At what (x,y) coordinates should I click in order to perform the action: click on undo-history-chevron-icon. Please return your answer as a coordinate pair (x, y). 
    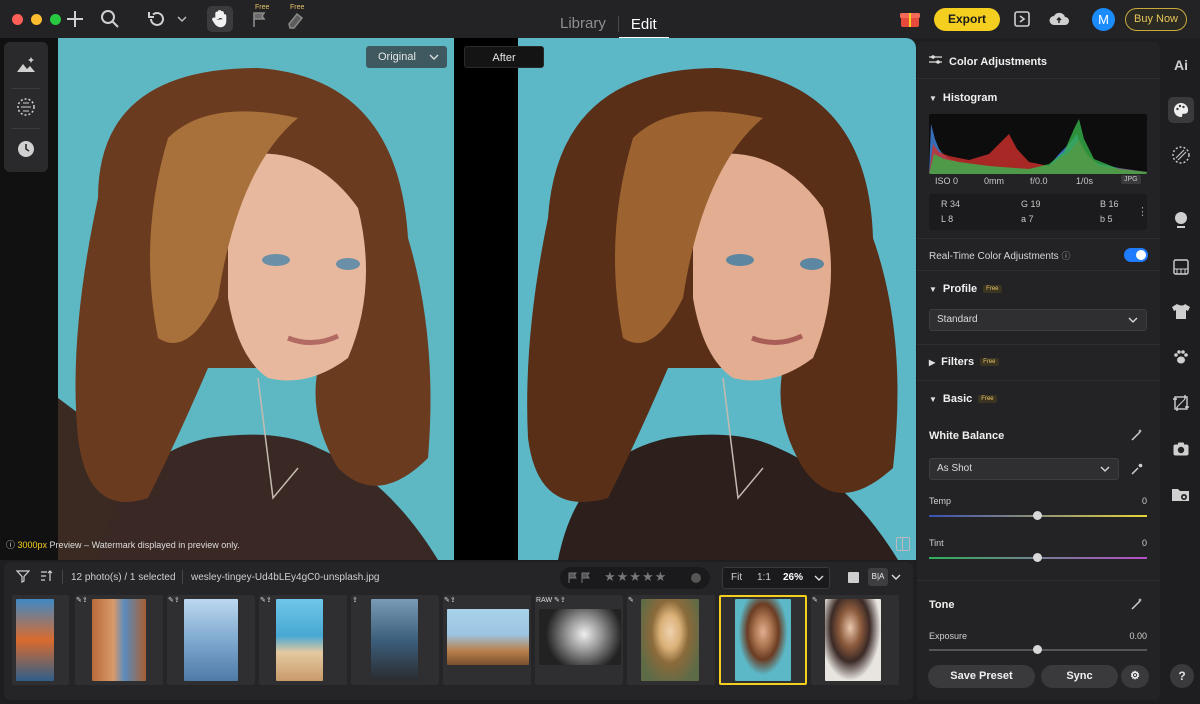
    Looking at the image, I should click on (182, 19).